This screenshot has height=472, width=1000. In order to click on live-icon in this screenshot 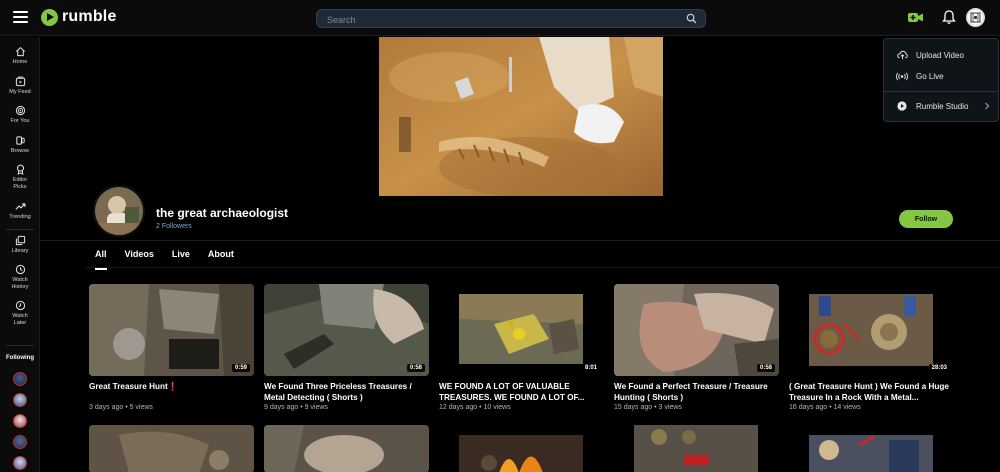, I will do `click(902, 76)`.